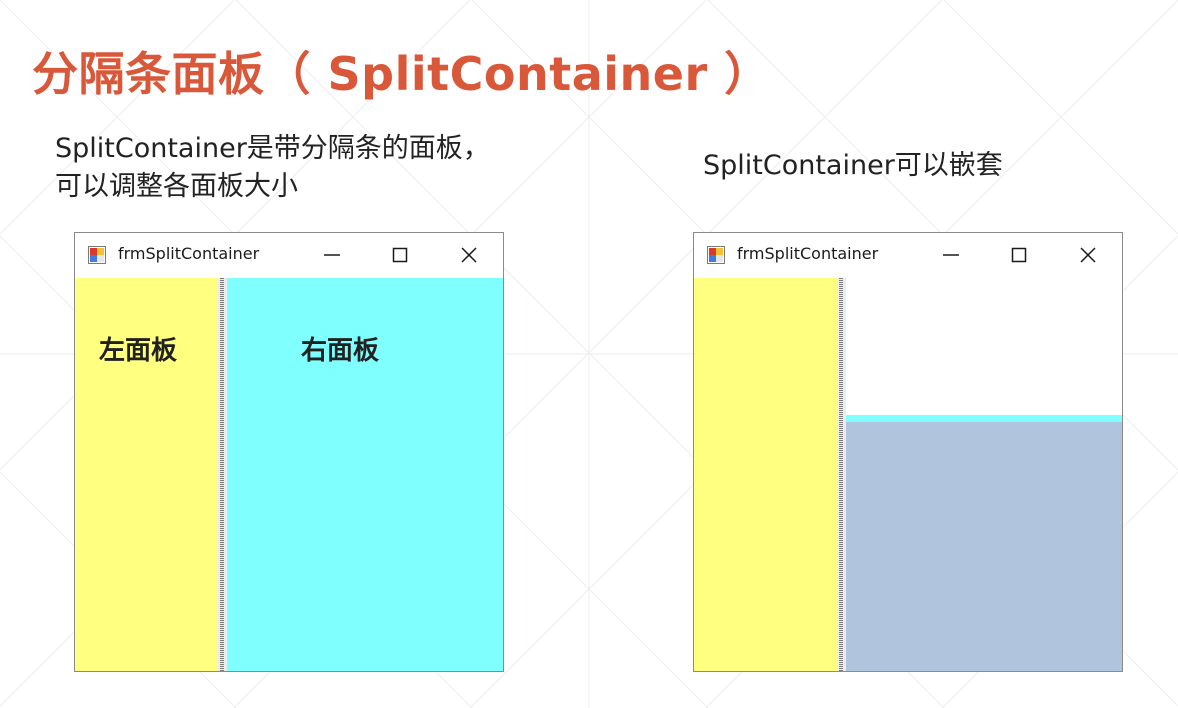  I want to click on right-panel-label: 右面板, so click(340, 351).